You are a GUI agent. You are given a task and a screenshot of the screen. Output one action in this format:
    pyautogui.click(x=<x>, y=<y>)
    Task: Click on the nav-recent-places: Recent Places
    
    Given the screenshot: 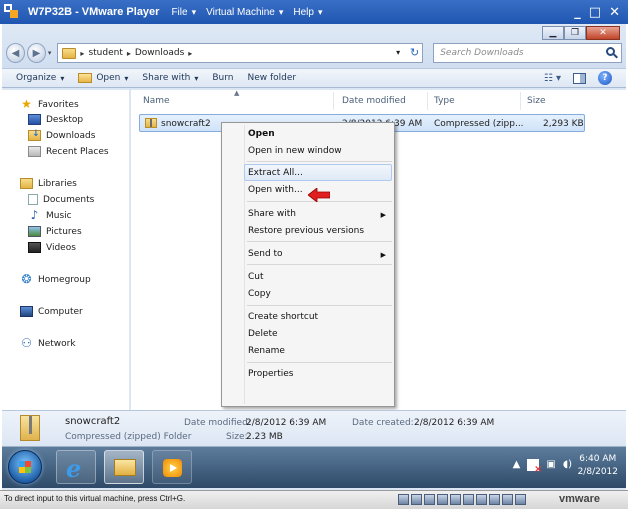 What is the action you would take?
    pyautogui.click(x=68, y=151)
    